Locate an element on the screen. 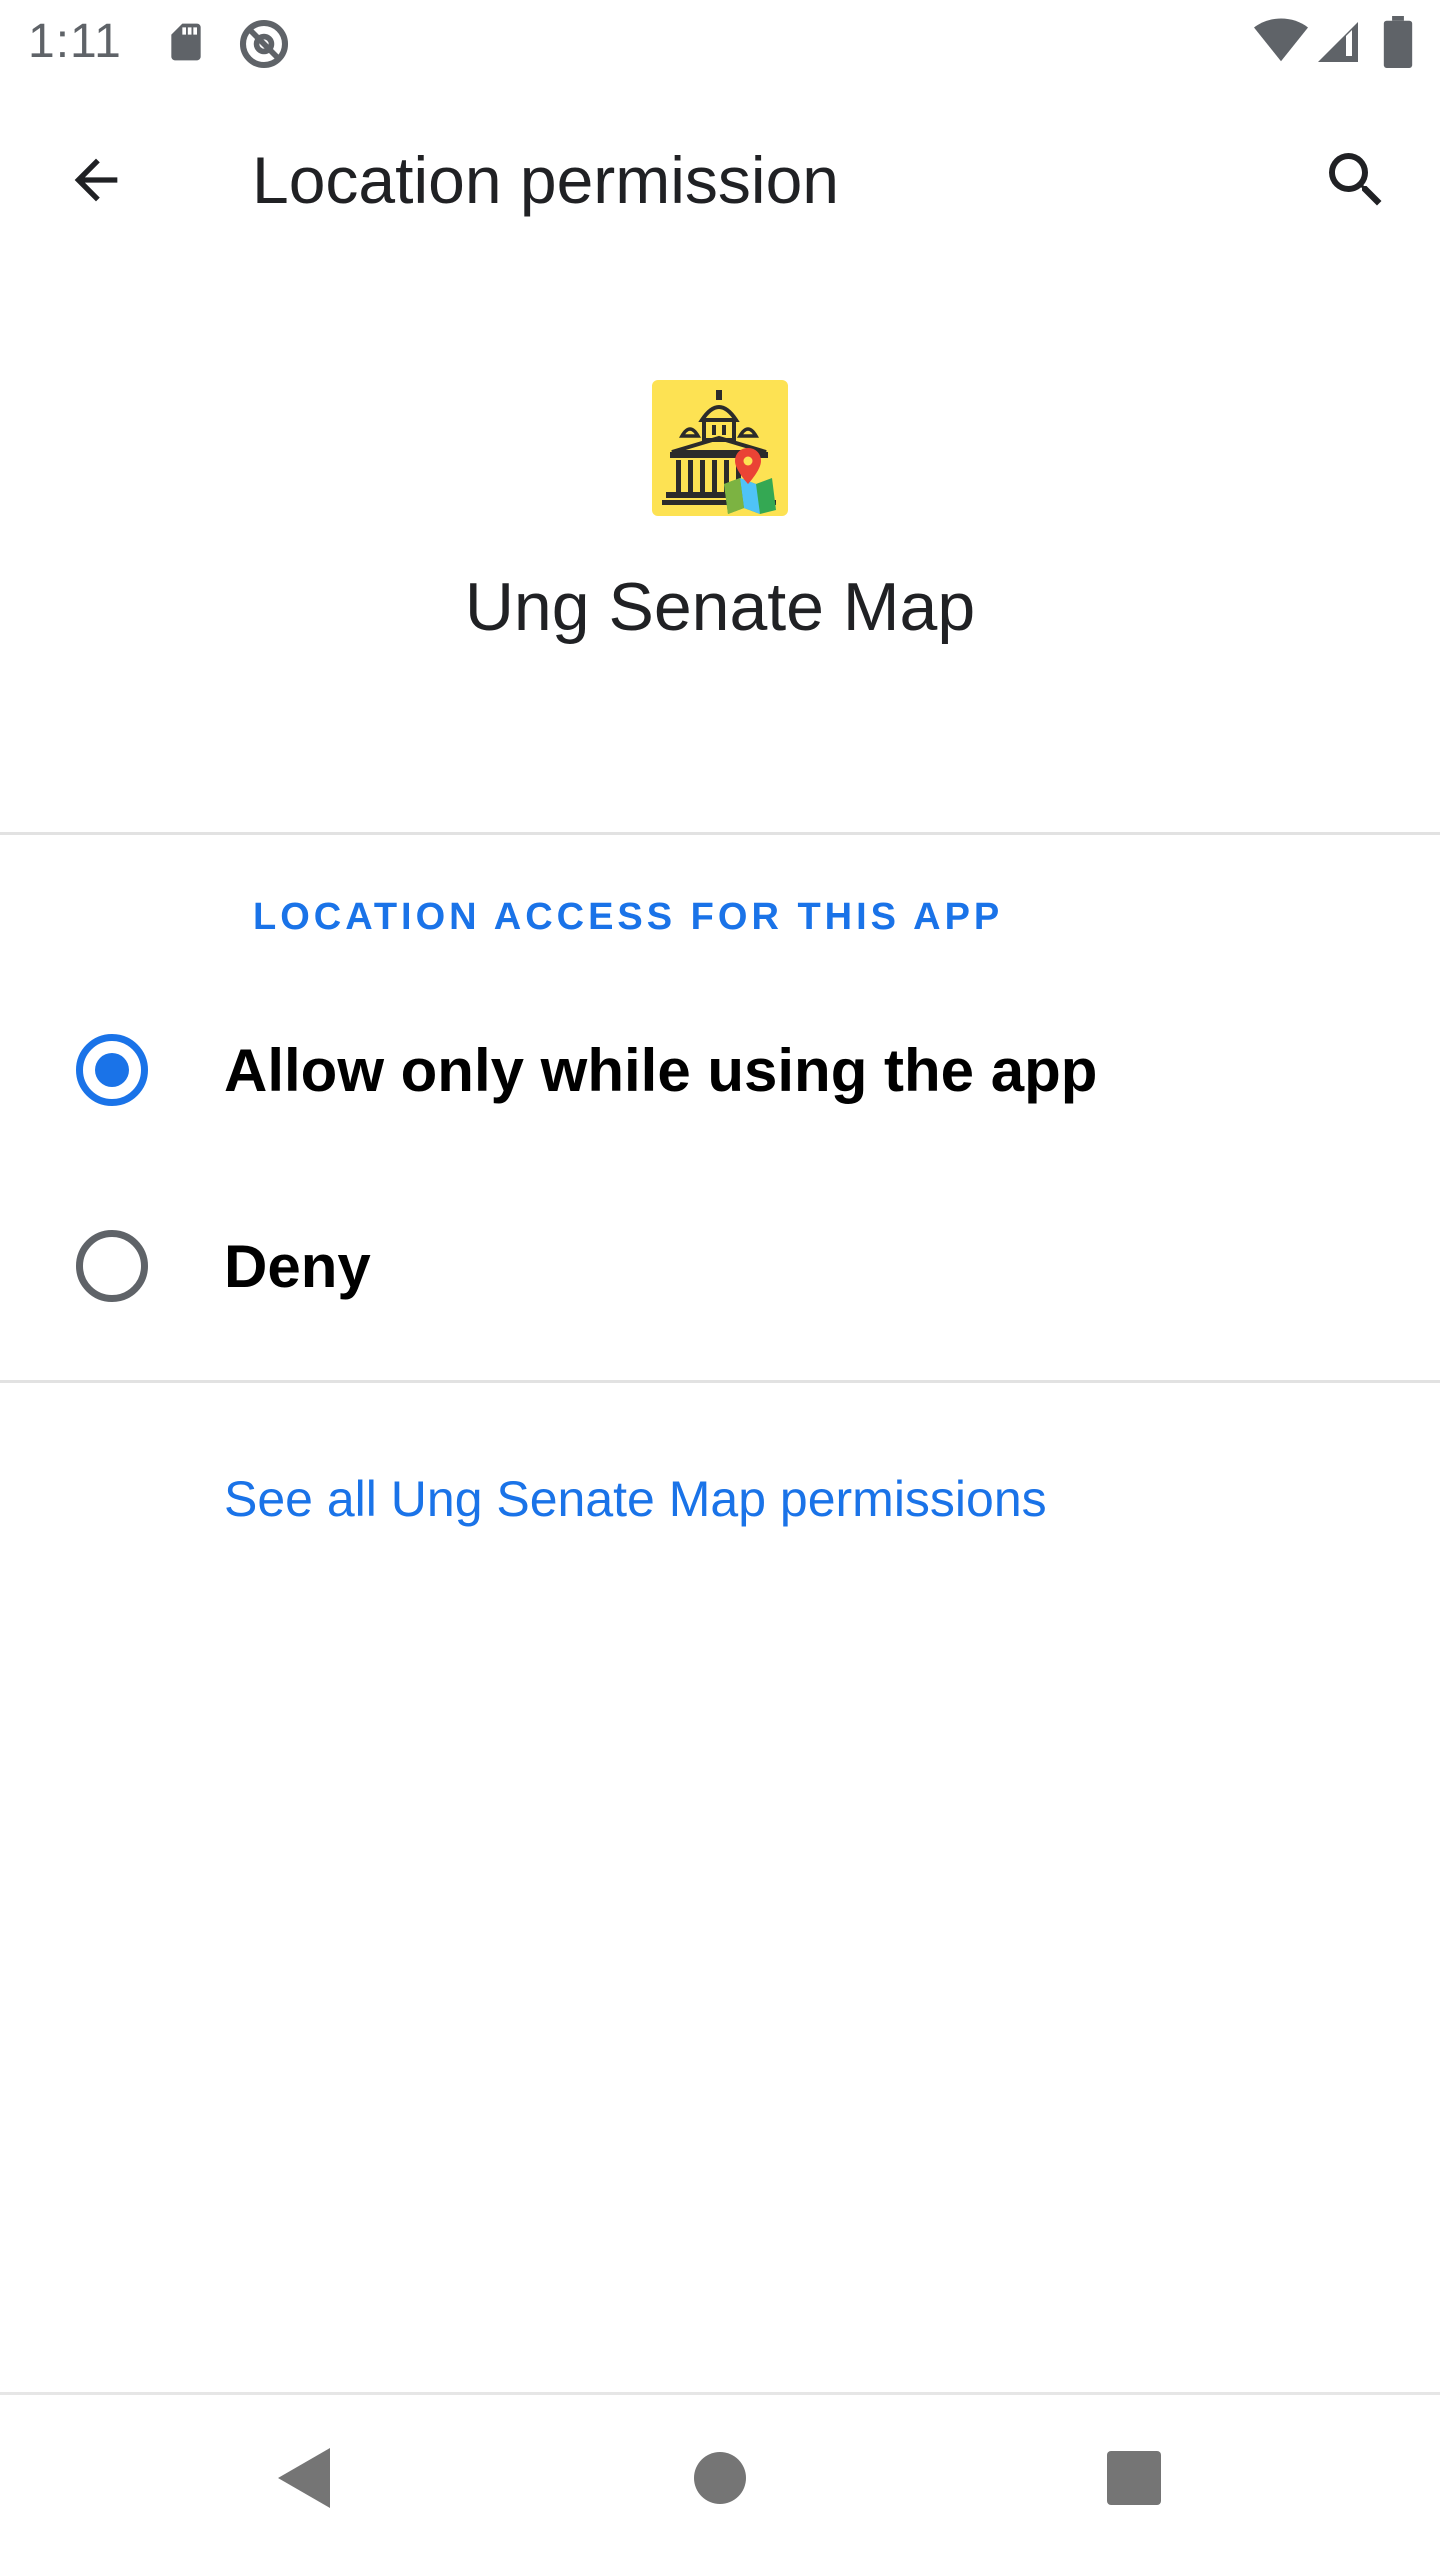 The width and height of the screenshot is (1440, 2563). option-deny: Deny is located at coordinates (720, 1266).